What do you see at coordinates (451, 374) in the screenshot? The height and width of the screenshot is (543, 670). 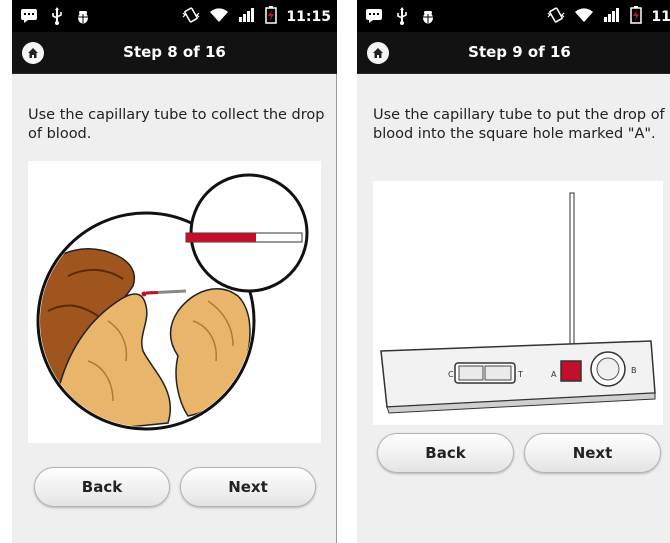 I see `cassette-label-c: C` at bounding box center [451, 374].